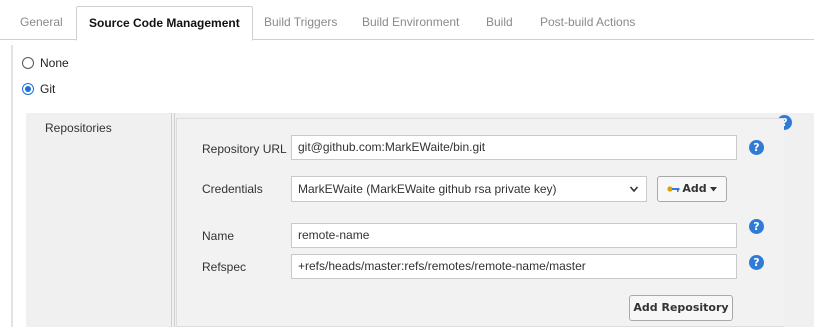  Describe the element at coordinates (28, 89) in the screenshot. I see `radio-git` at that location.